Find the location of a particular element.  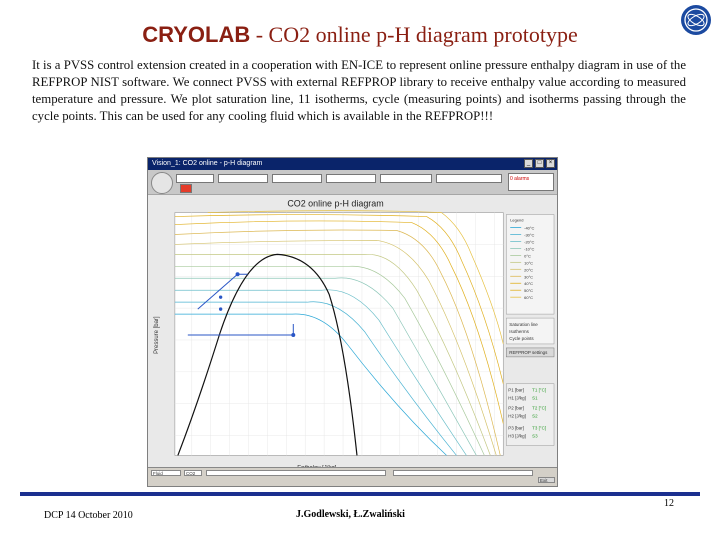

legend-title: Legend is located at coordinates (516, 220).